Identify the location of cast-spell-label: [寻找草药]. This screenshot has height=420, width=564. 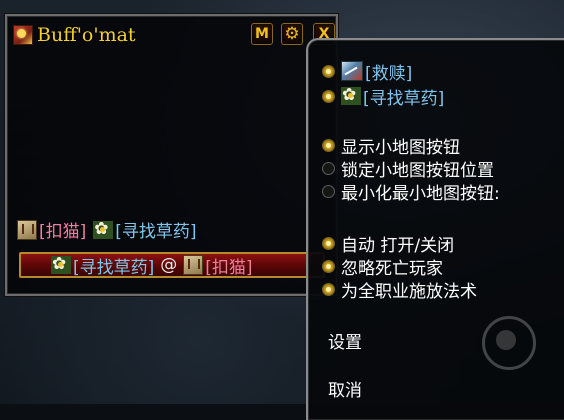
(114, 267).